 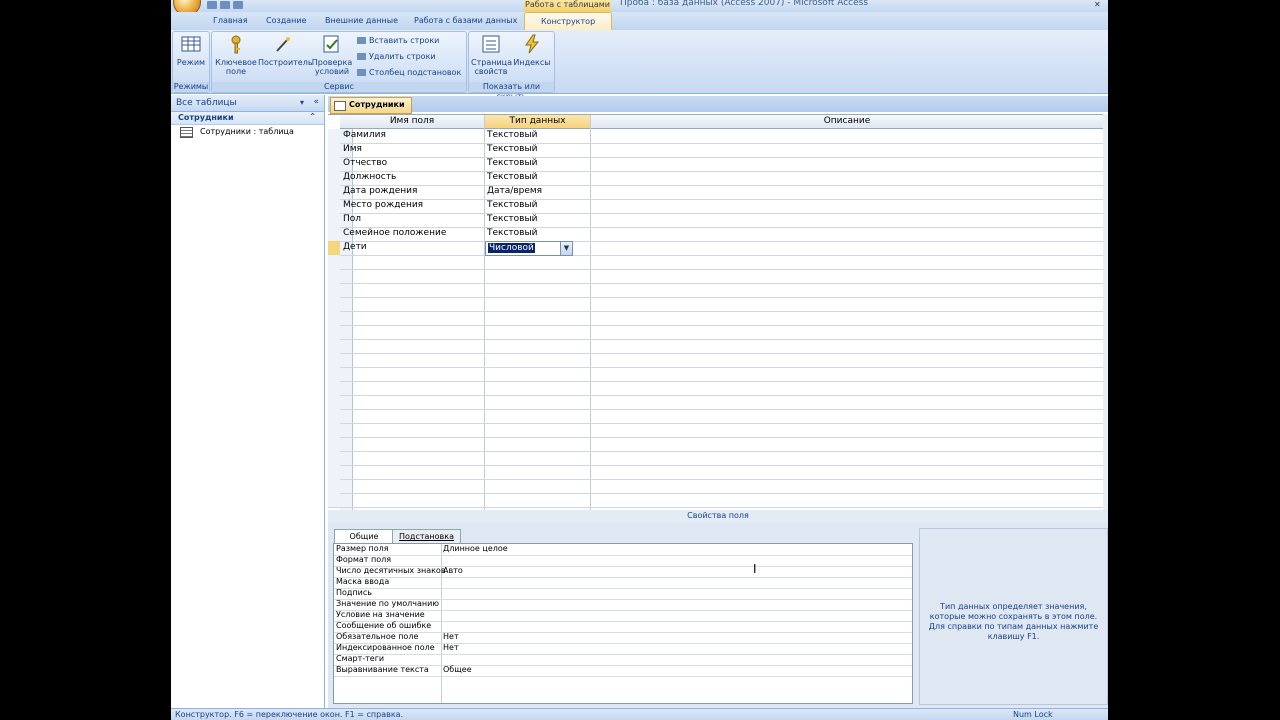 I want to click on property-page-button: Страница свойств, so click(x=491, y=55).